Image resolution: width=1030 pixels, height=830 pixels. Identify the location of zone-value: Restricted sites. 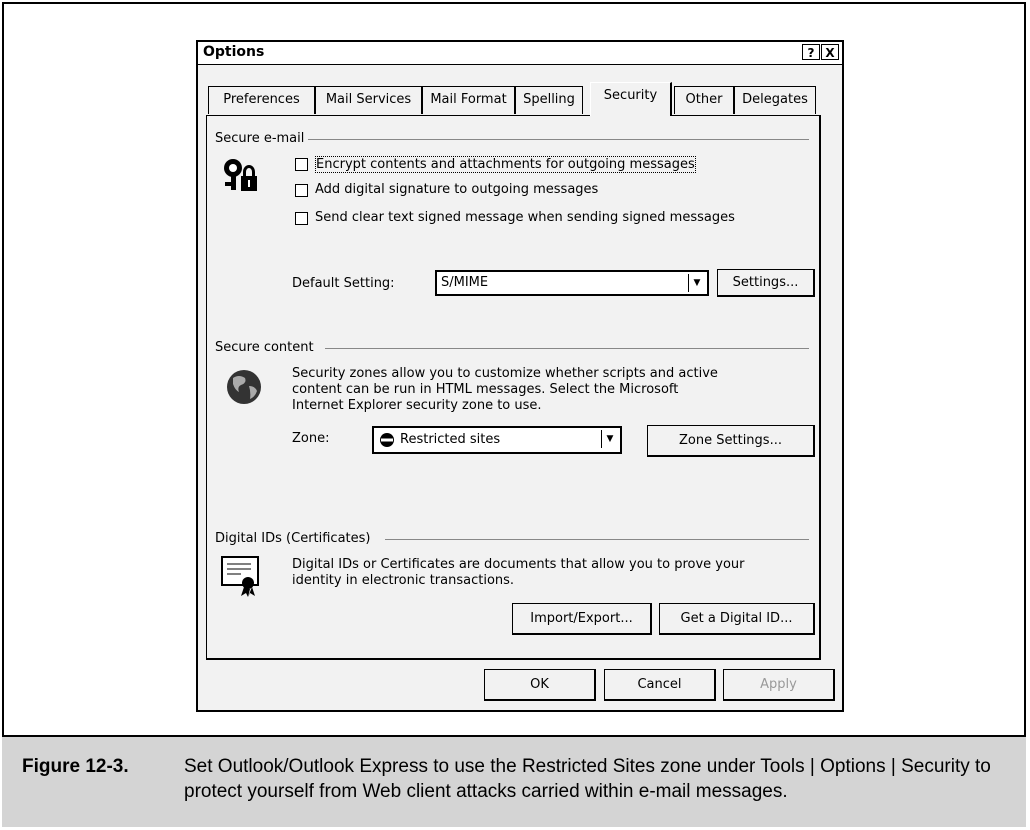
(450, 439).